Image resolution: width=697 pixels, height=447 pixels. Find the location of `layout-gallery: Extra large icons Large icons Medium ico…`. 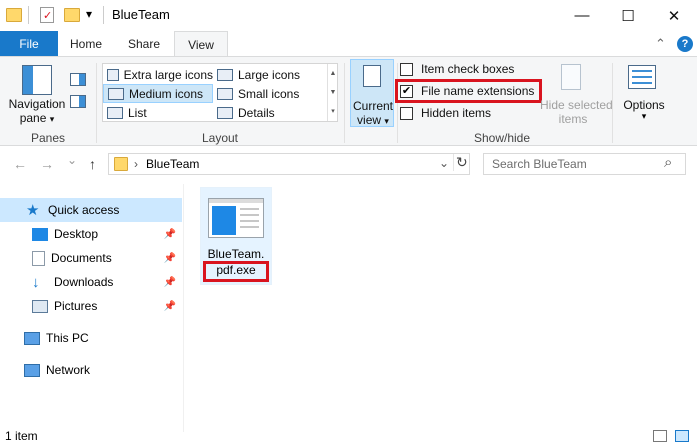

layout-gallery: Extra large icons Large icons Medium ico… is located at coordinates (220, 92).